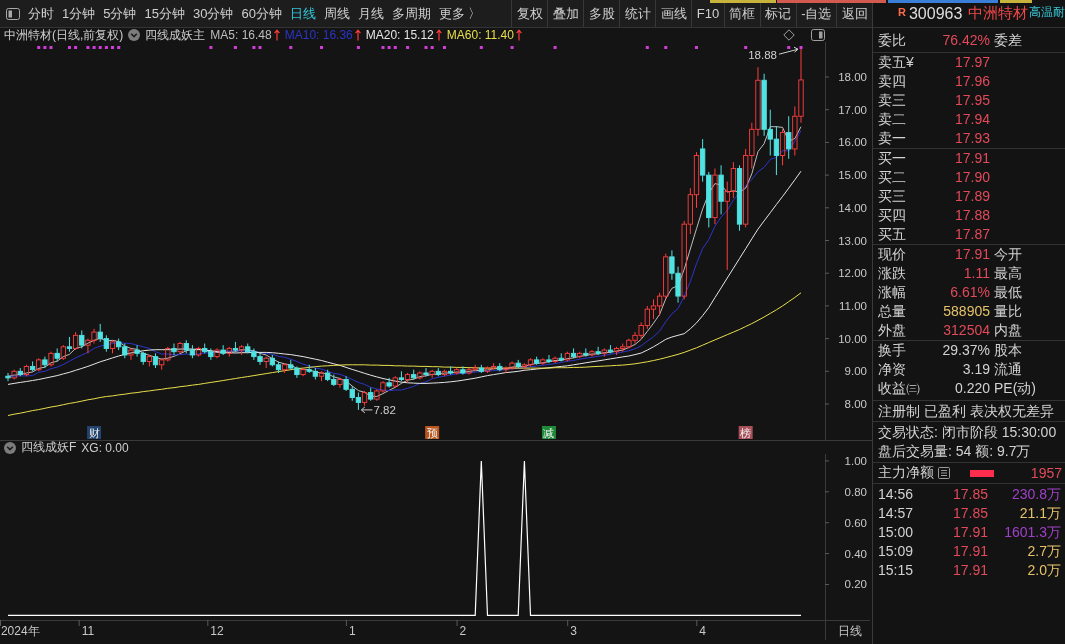 The width and height of the screenshot is (1065, 644). What do you see at coordinates (969, 513) in the screenshot?
I see `trade-price: 17.85` at bounding box center [969, 513].